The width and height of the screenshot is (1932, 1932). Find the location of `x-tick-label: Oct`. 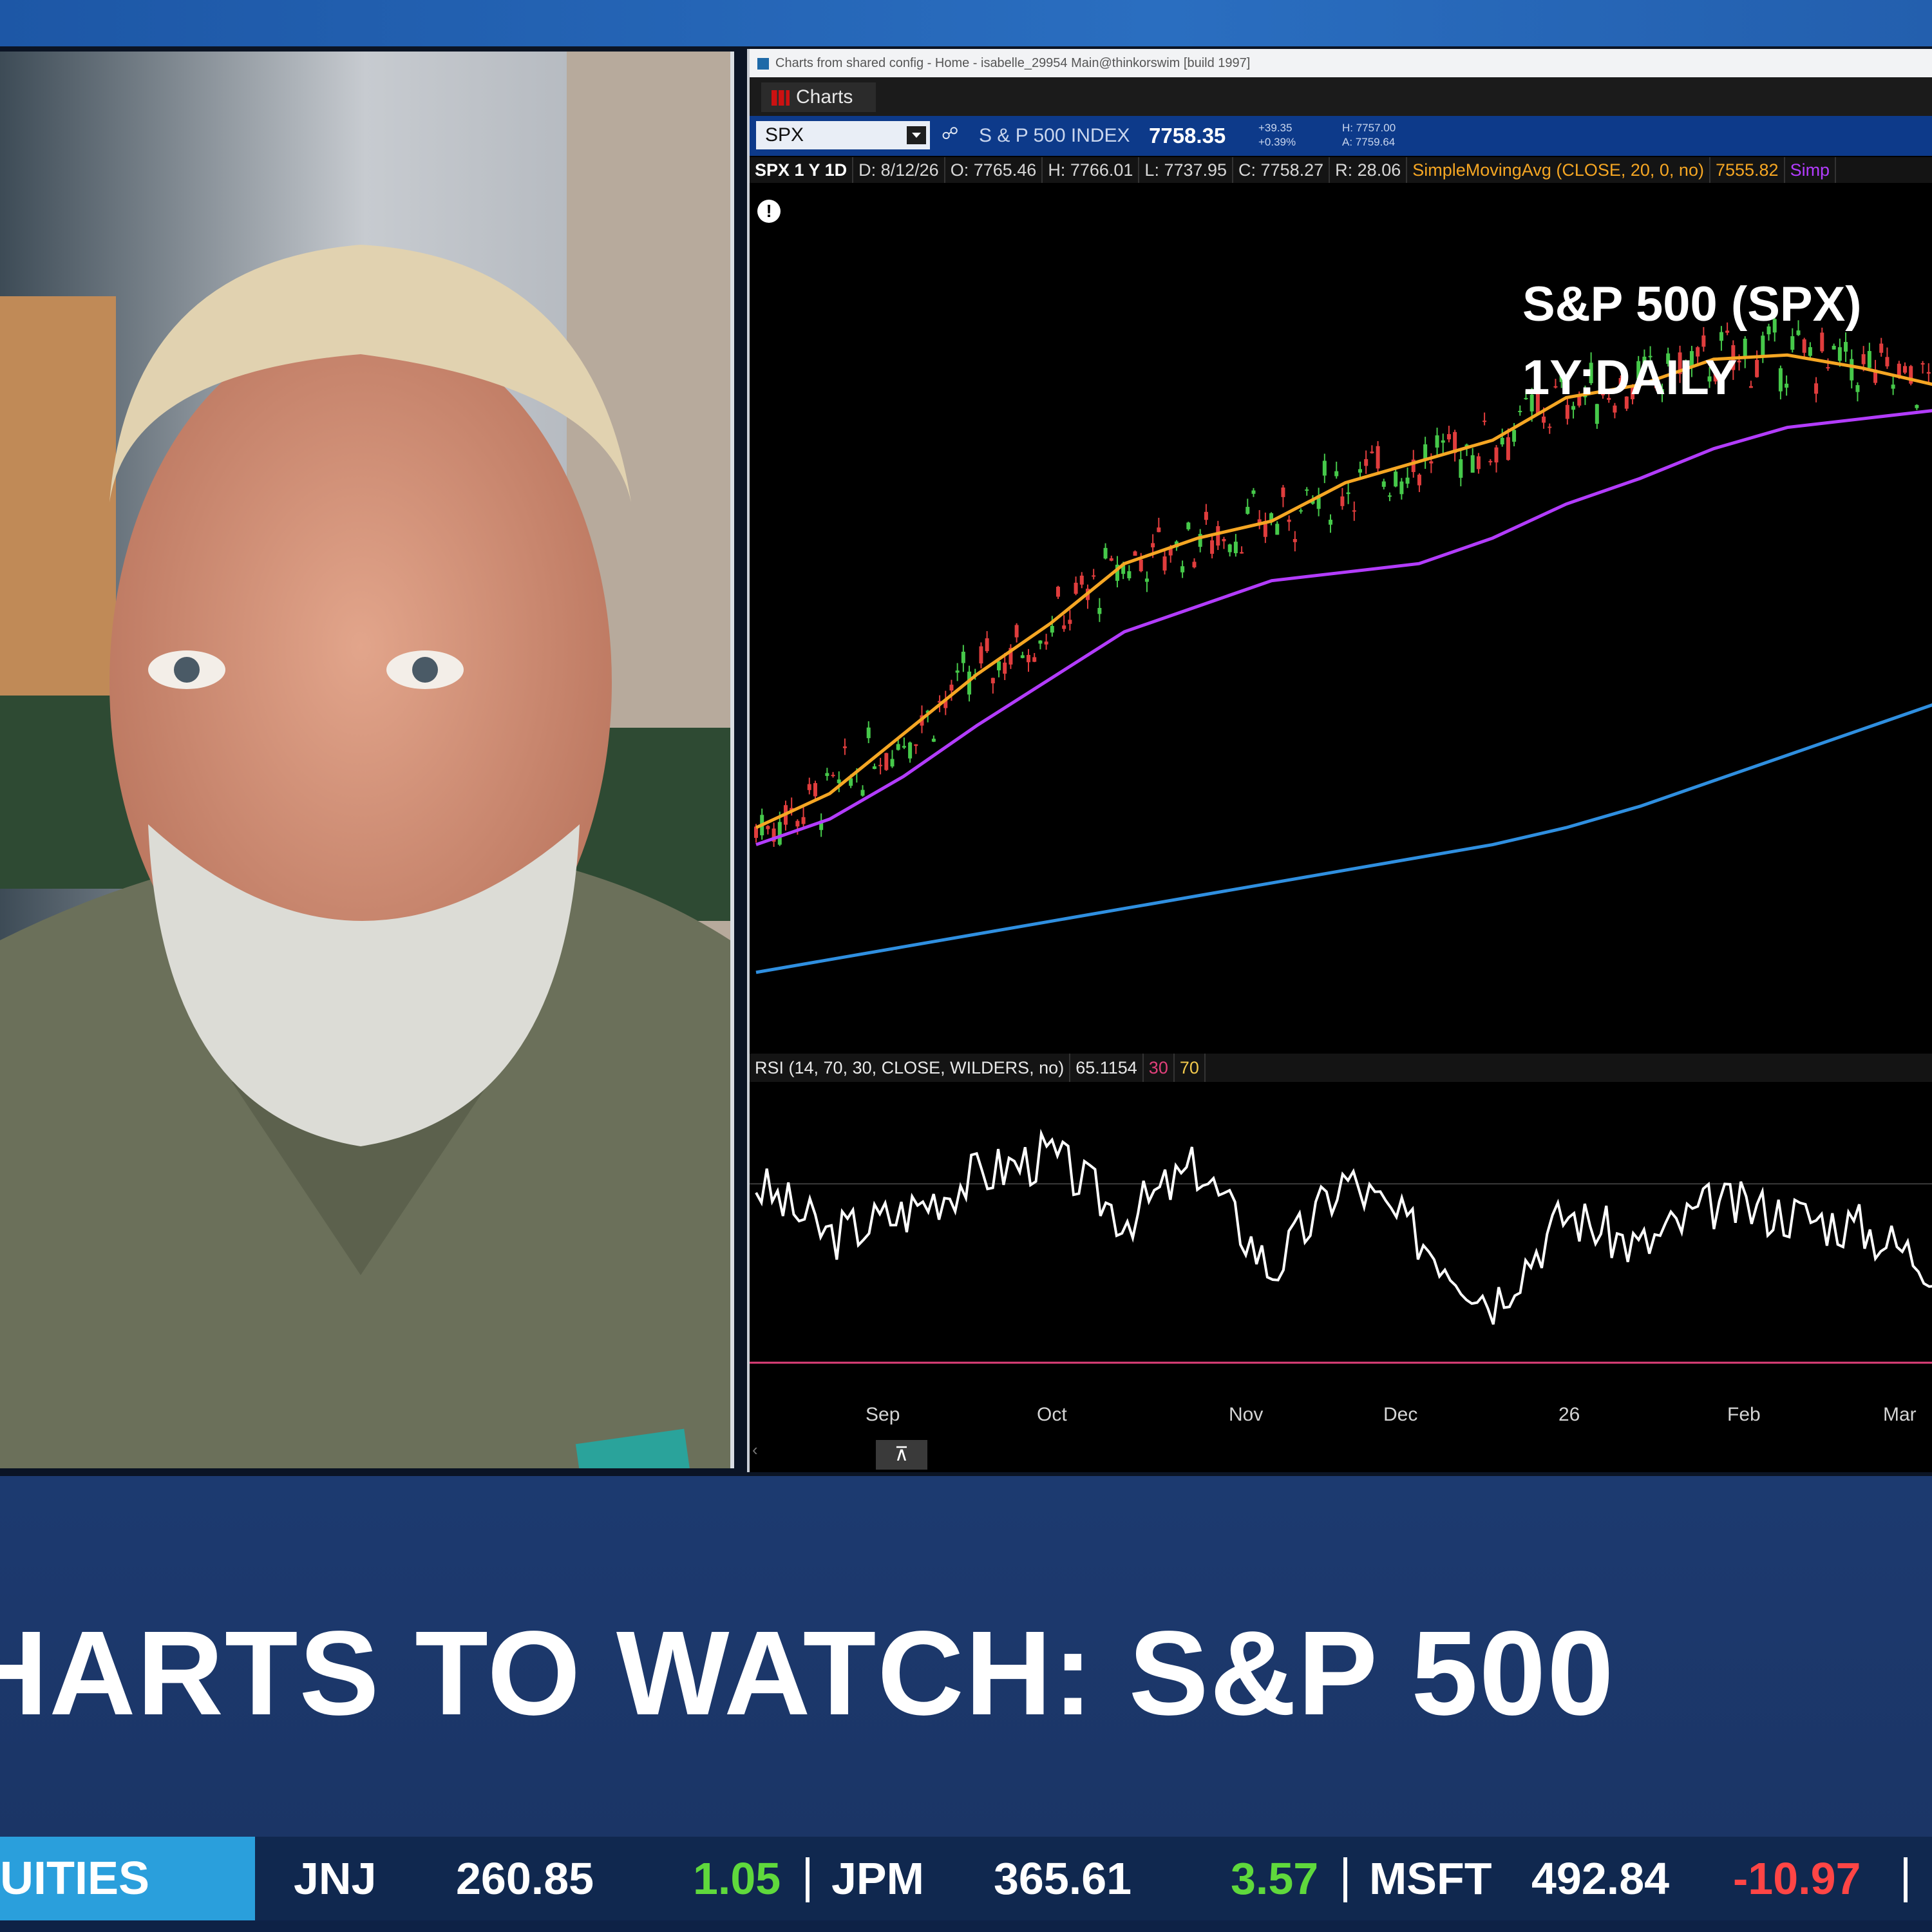

x-tick-label: Oct is located at coordinates (1052, 1415).